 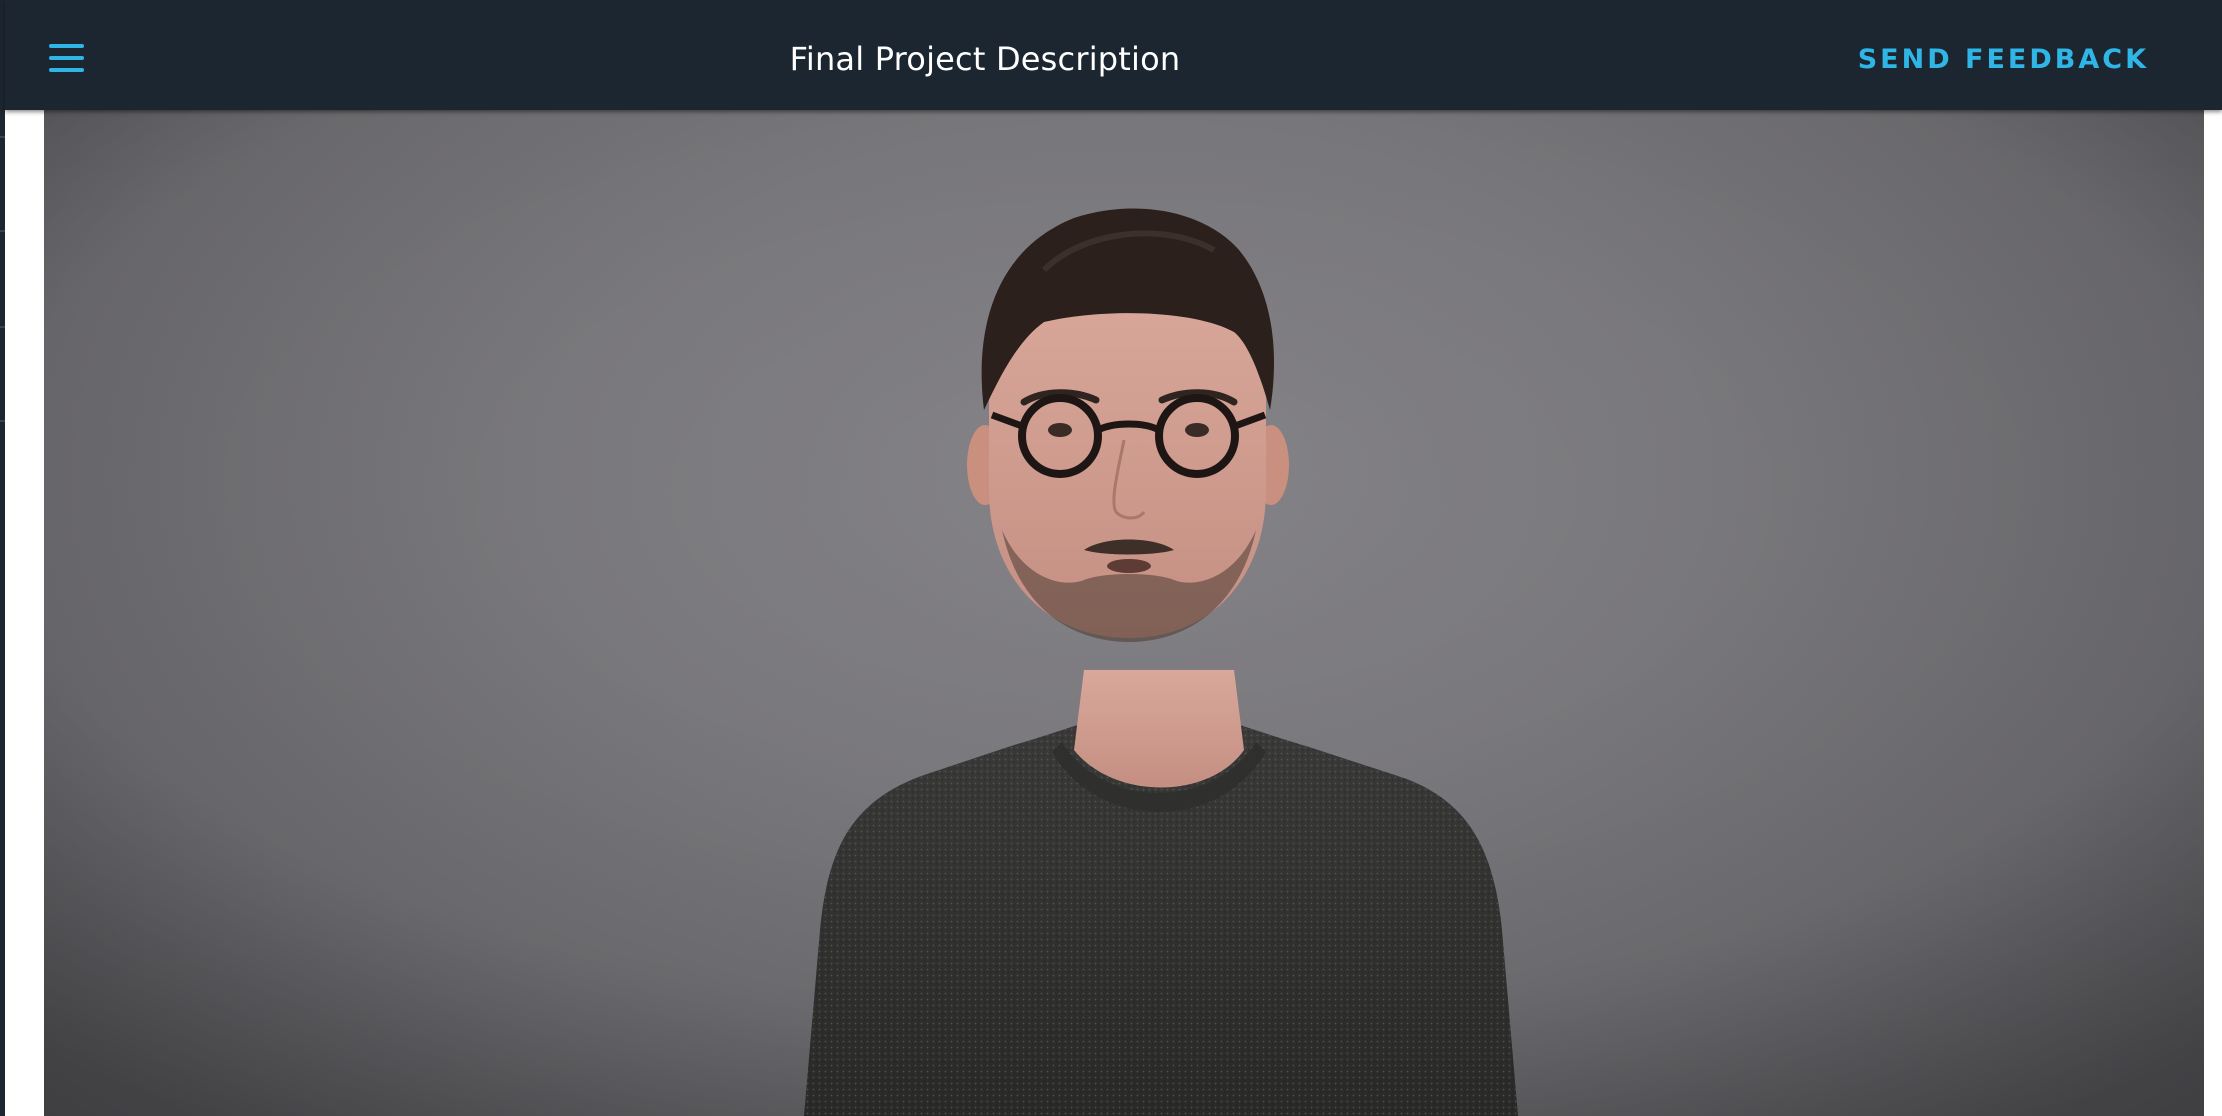 What do you see at coordinates (2, 558) in the screenshot?
I see `left-sidebar-edge` at bounding box center [2, 558].